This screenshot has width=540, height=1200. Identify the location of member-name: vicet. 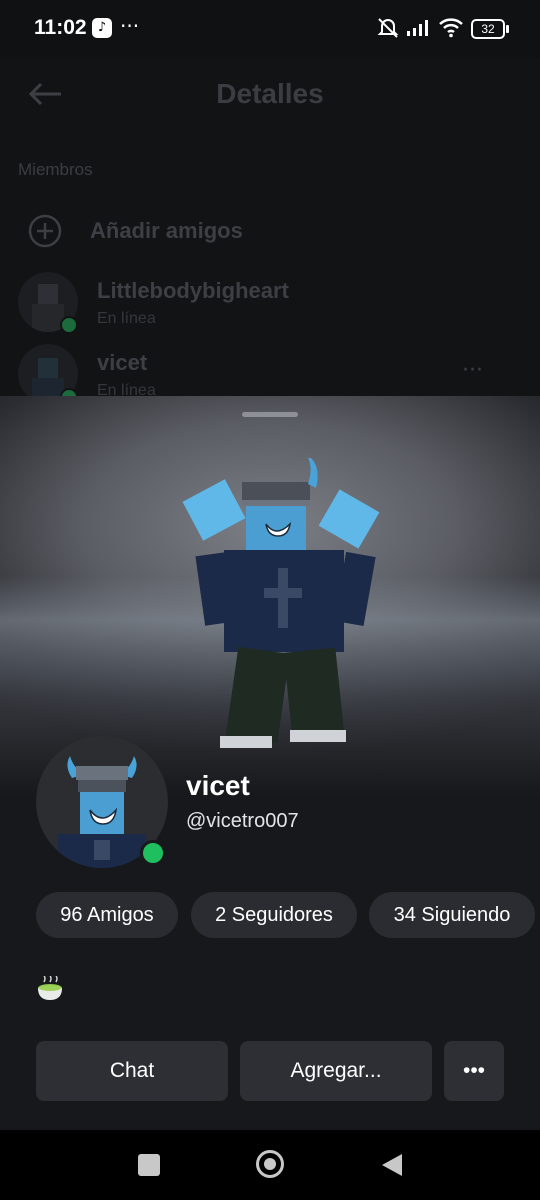
(122, 362).